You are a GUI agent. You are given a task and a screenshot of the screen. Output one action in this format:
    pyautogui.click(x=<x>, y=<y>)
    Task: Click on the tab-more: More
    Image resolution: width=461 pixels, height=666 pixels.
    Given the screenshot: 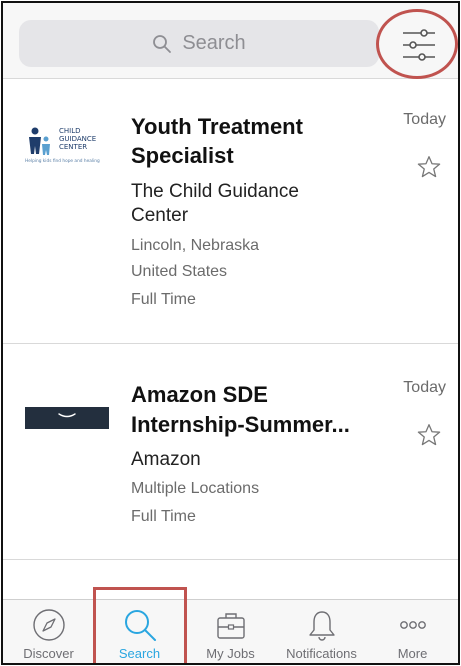 What is the action you would take?
    pyautogui.click(x=412, y=631)
    